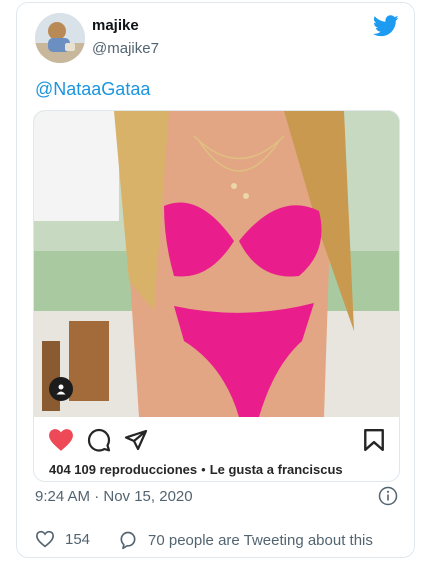  Describe the element at coordinates (128, 540) in the screenshot. I see `reply-bubble-icon` at that location.